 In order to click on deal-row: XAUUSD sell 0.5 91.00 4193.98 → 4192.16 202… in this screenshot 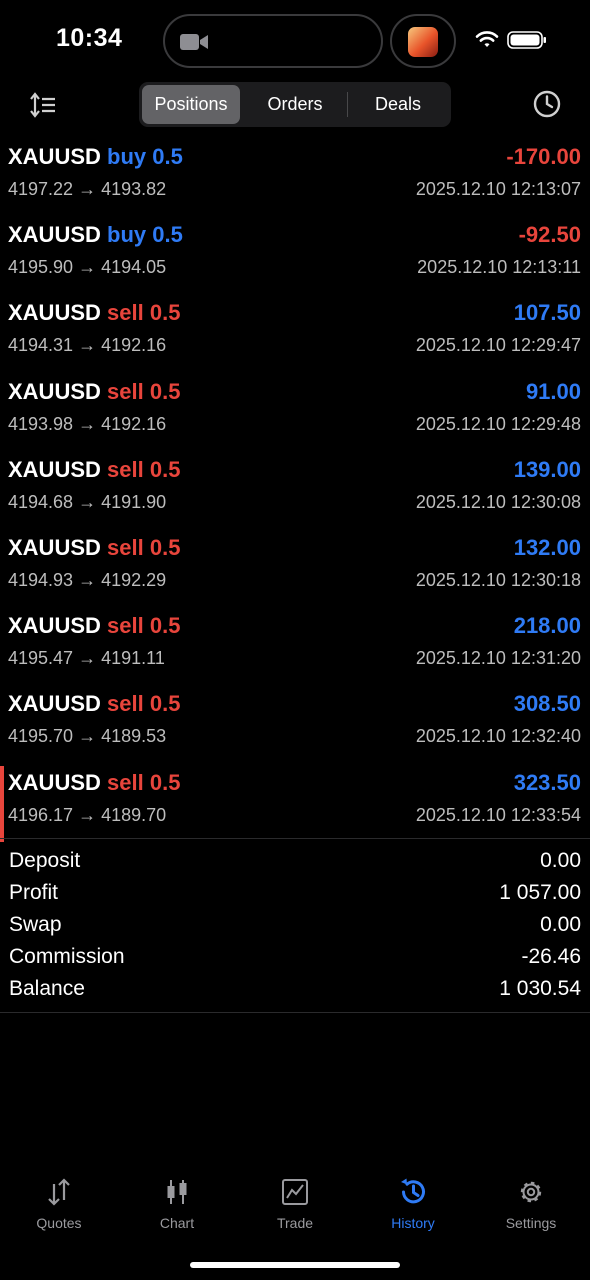, I will do `click(295, 412)`.